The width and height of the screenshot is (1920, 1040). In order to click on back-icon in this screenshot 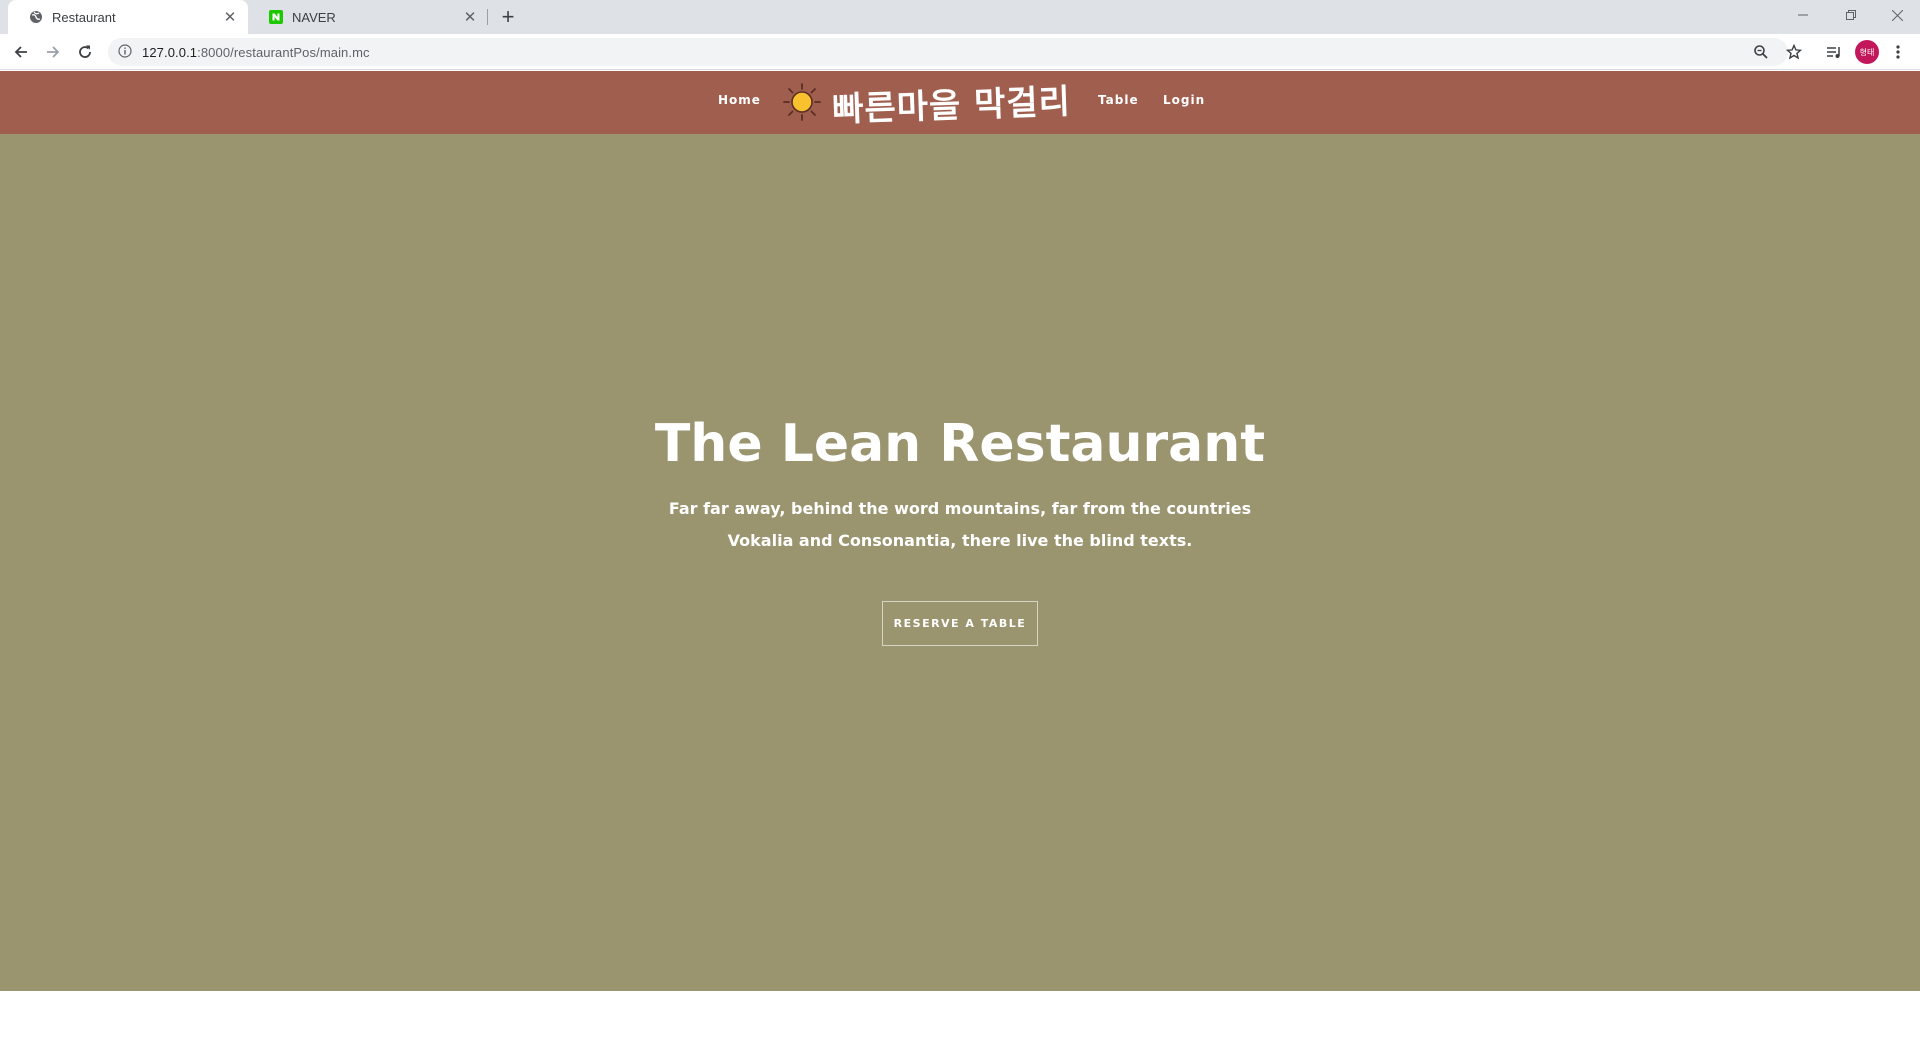, I will do `click(21, 52)`.